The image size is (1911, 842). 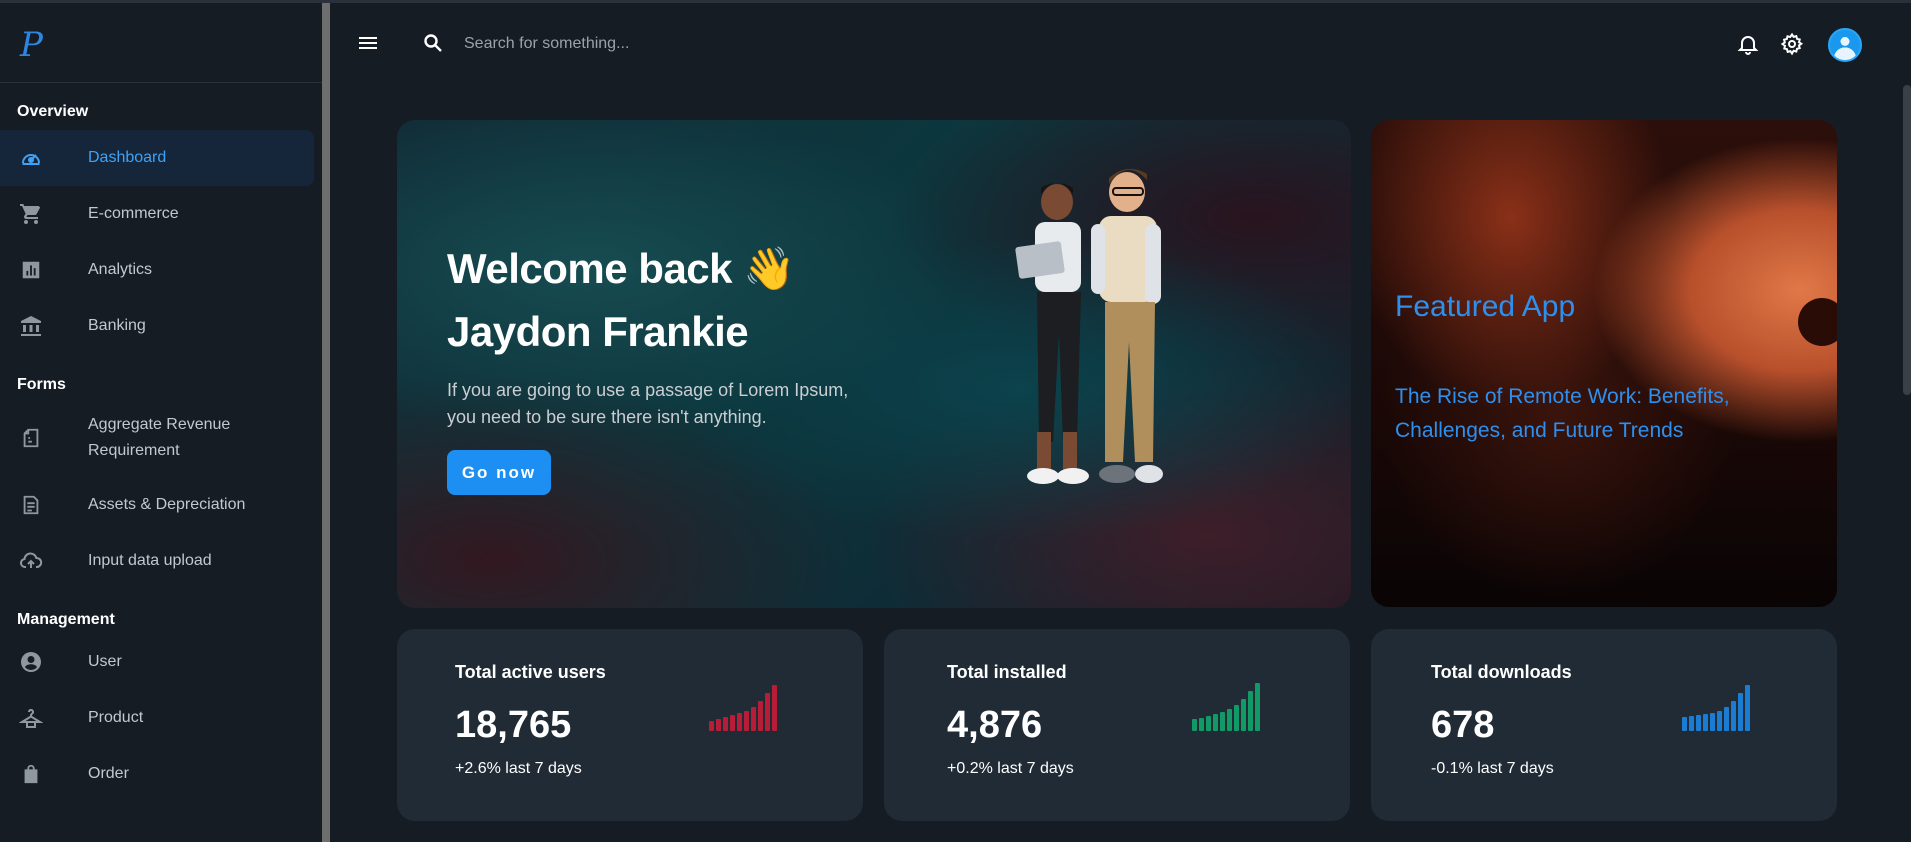 What do you see at coordinates (66, 619) in the screenshot?
I see `section-title-management: Management` at bounding box center [66, 619].